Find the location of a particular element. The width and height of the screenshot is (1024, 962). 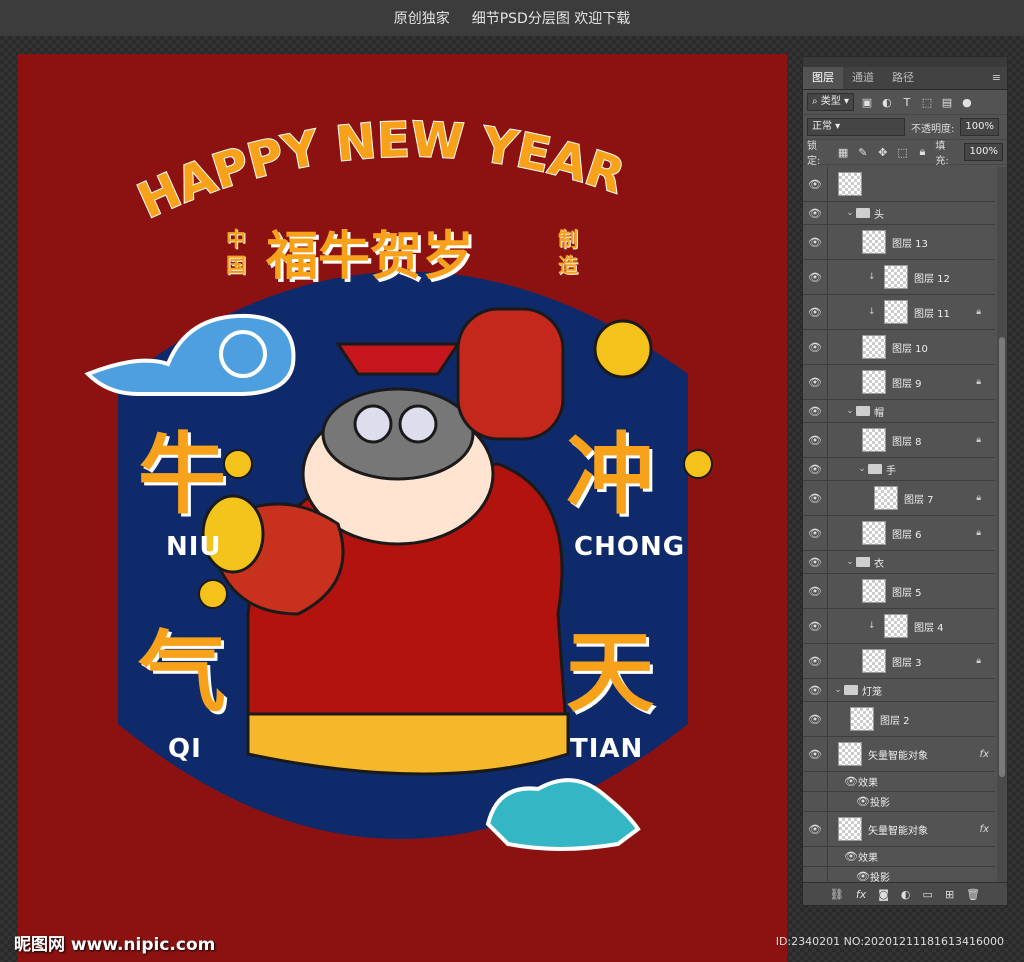

layer-row: 👁︎ 图层 2 is located at coordinates (899, 719).